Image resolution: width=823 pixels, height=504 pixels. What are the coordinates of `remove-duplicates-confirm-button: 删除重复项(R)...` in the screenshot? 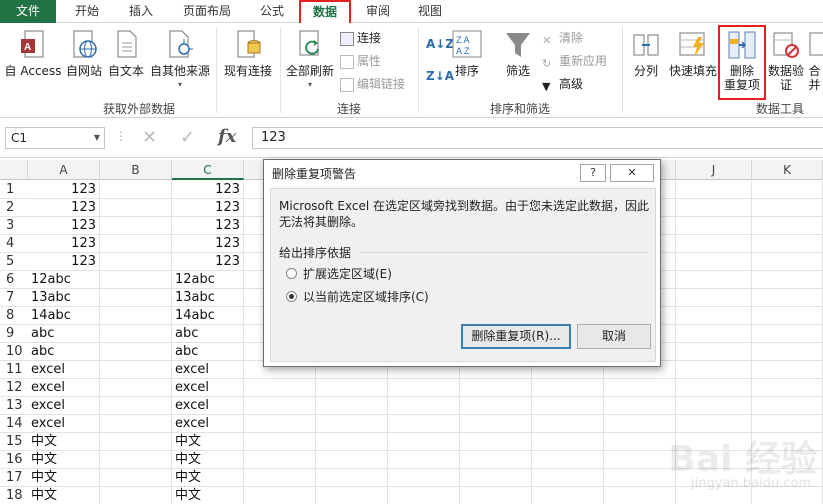 It's located at (516, 336).